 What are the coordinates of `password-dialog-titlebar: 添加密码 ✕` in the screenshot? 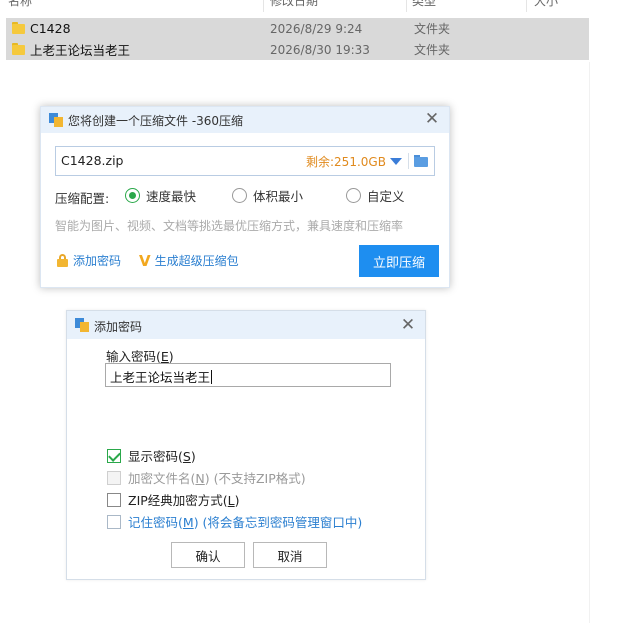 It's located at (246, 325).